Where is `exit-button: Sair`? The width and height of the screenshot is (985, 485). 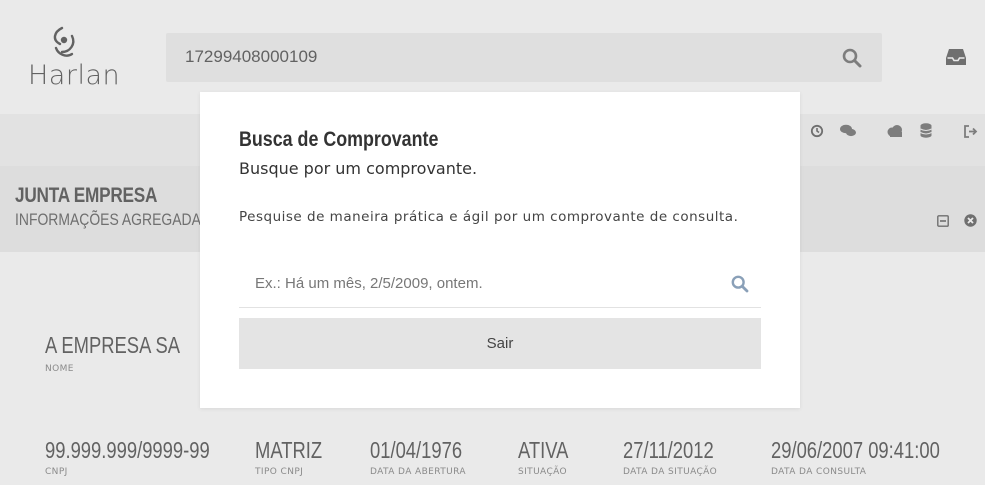 exit-button: Sair is located at coordinates (500, 343).